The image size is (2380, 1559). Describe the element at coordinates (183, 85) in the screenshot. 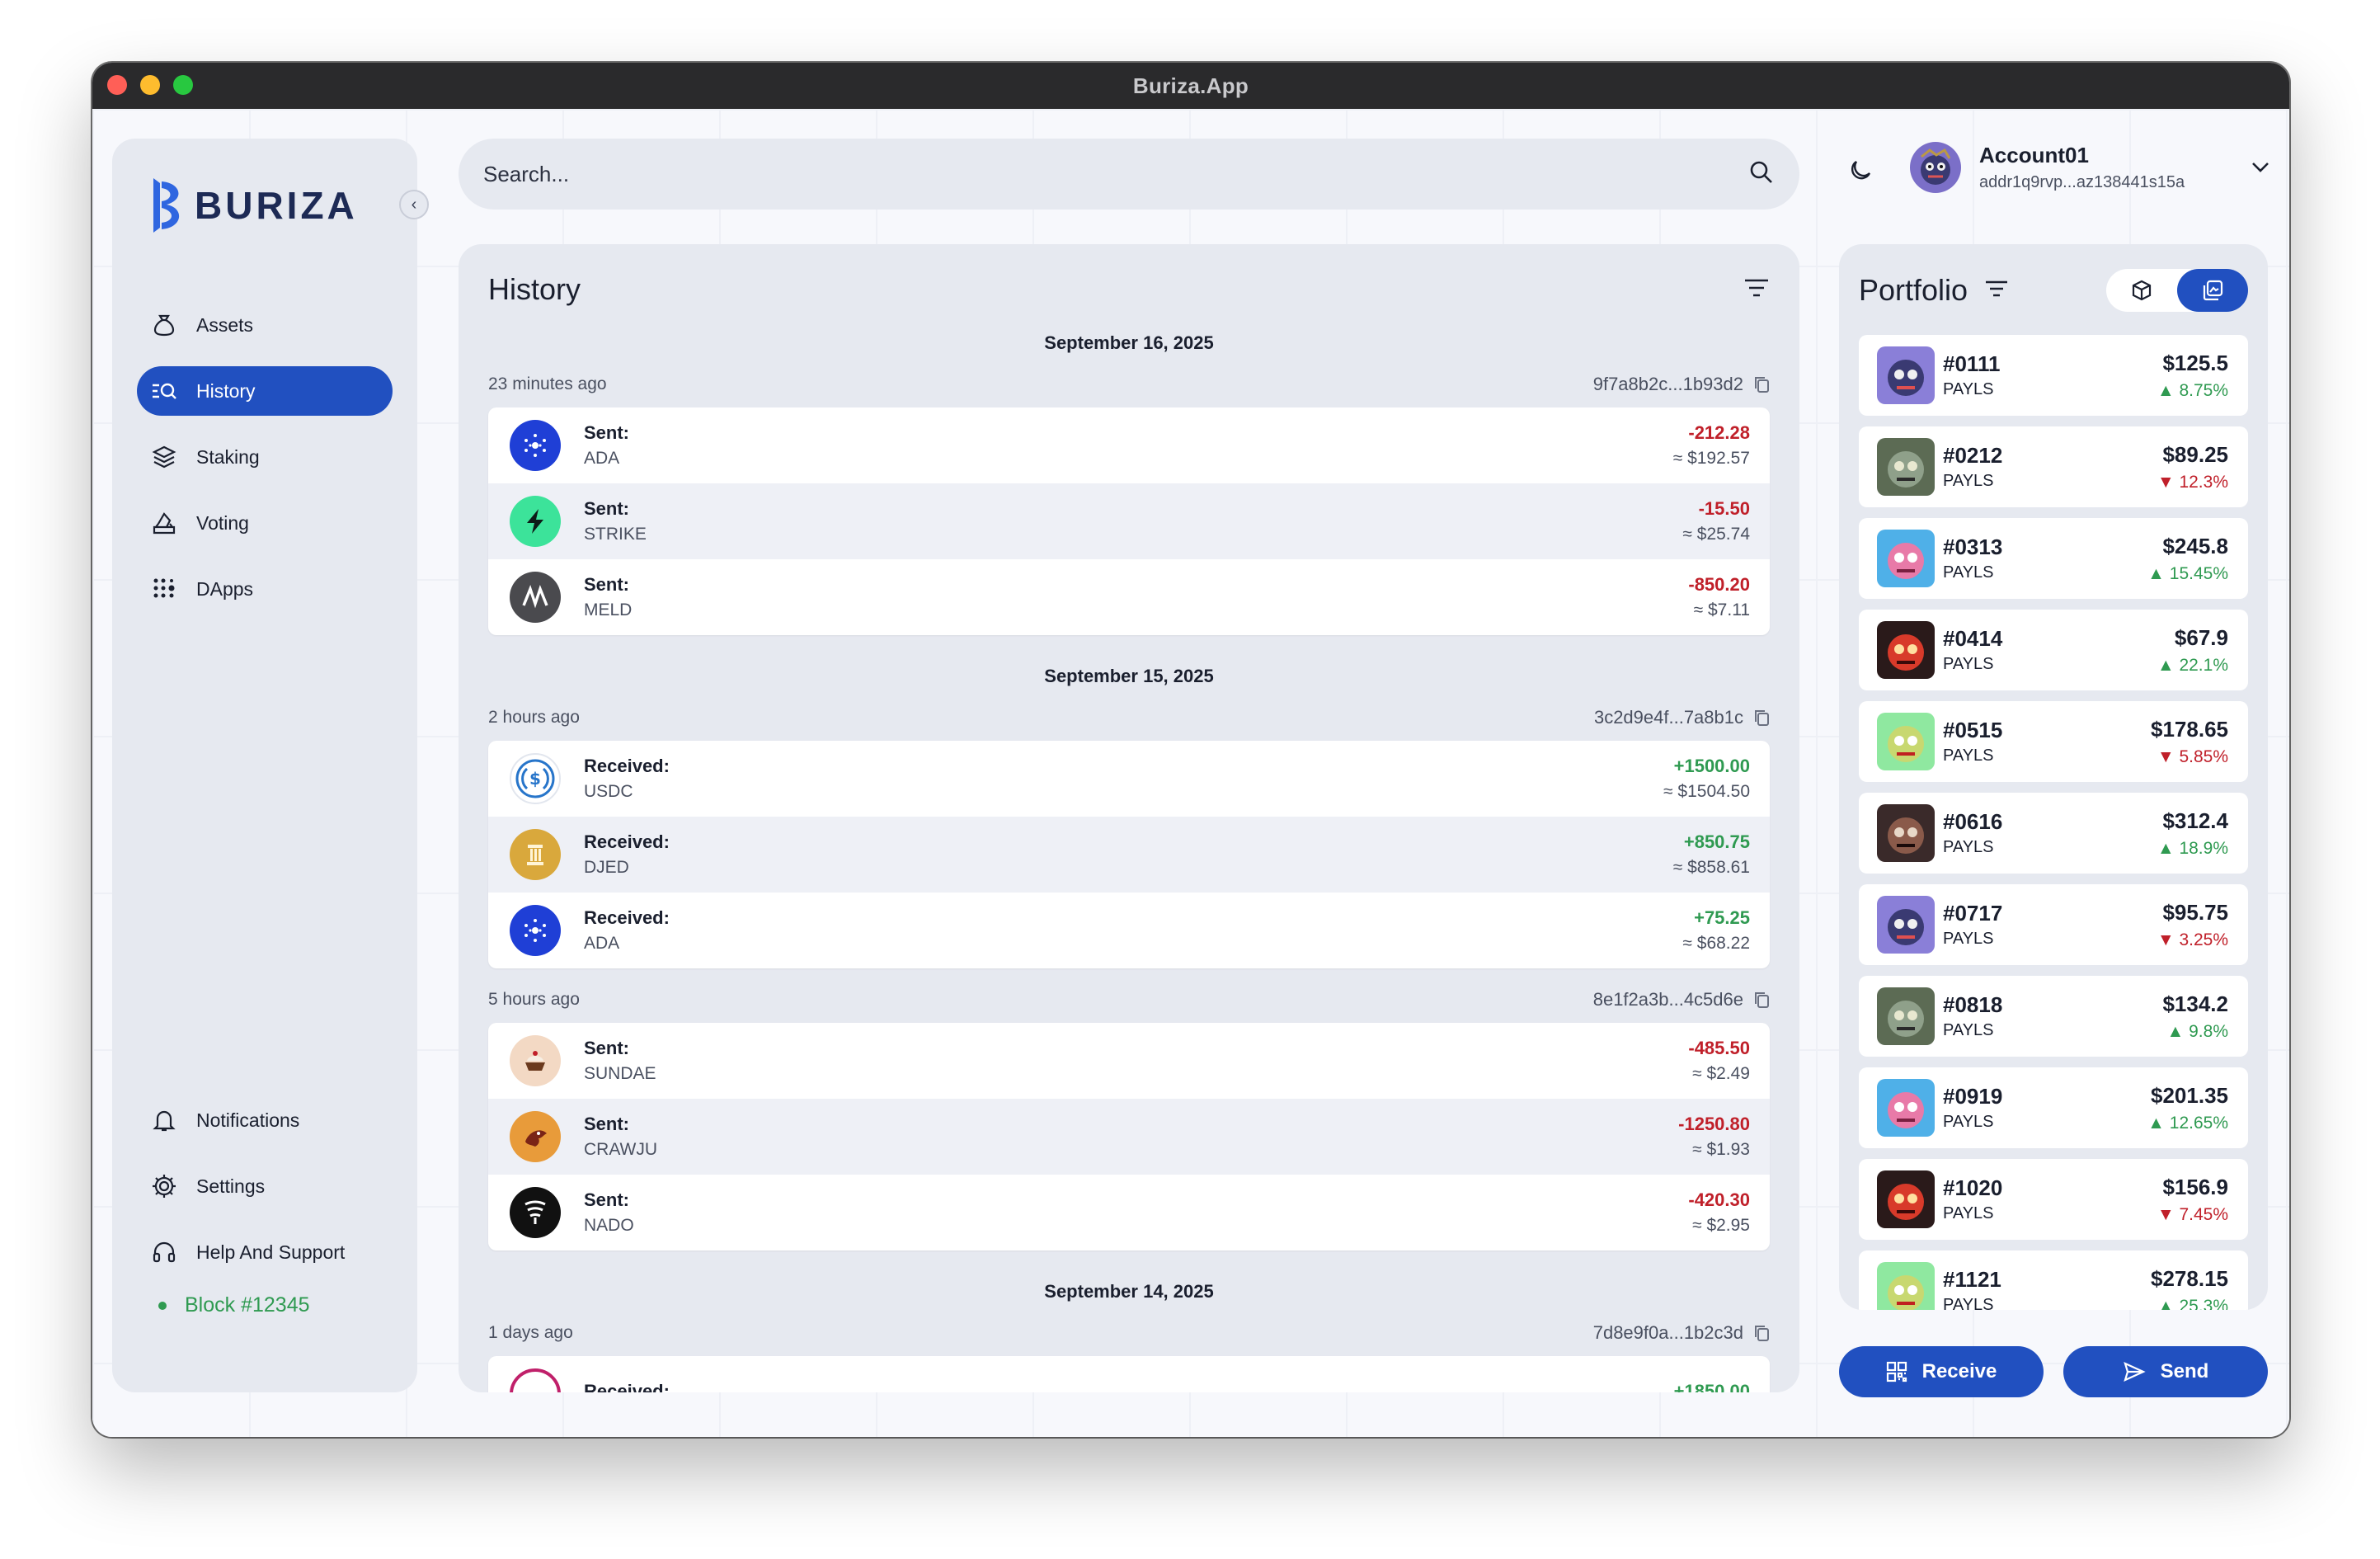

I see `maximize-window-button` at that location.